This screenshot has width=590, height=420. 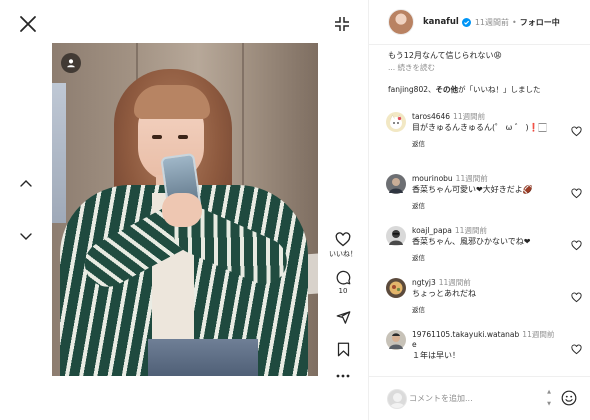 What do you see at coordinates (343, 277) in the screenshot?
I see `comment-bubble-icon` at bounding box center [343, 277].